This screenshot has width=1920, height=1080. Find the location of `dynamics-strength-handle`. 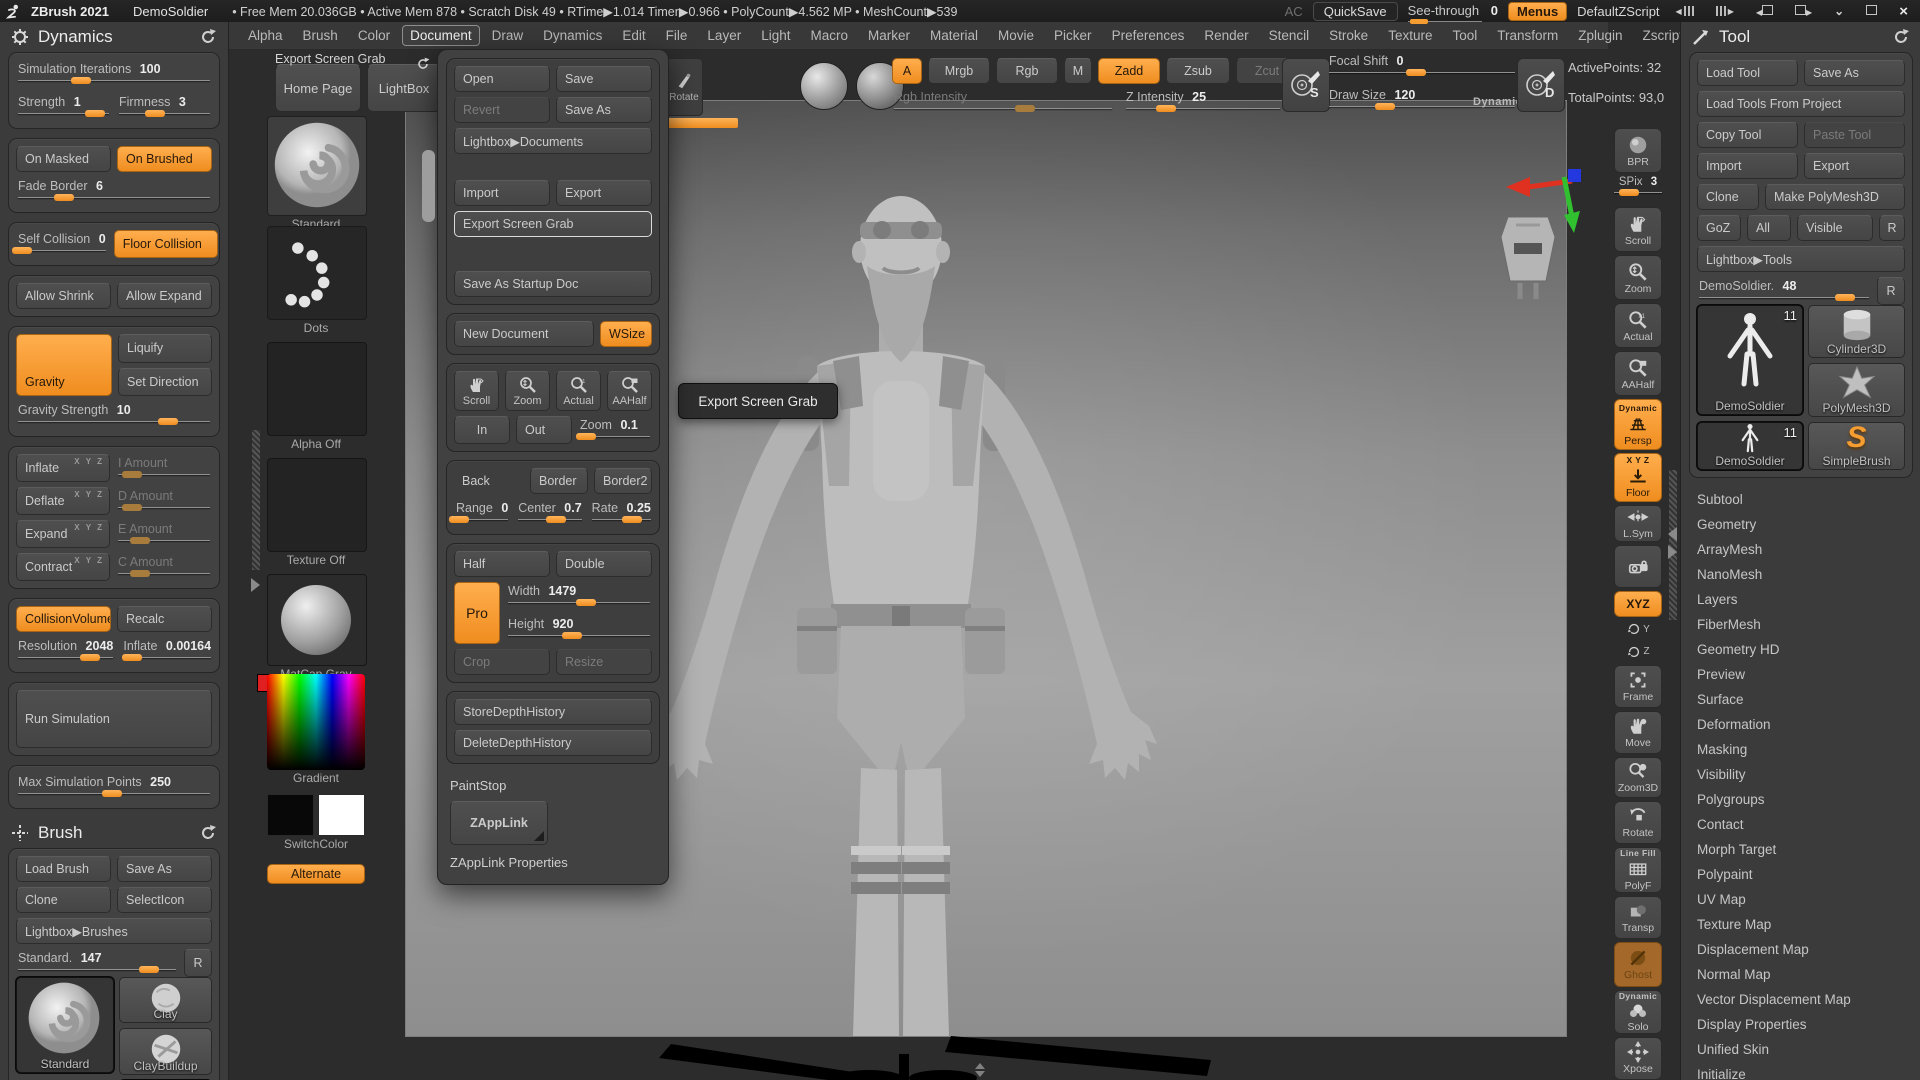

dynamics-strength-handle is located at coordinates (95, 113).